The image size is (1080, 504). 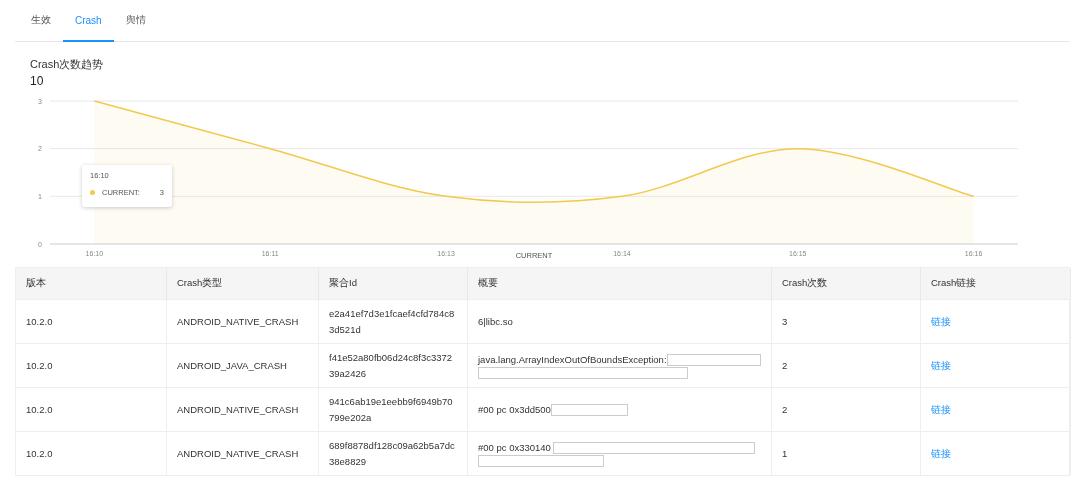 I want to click on summary-text: 6|libc.so, so click(x=495, y=321).